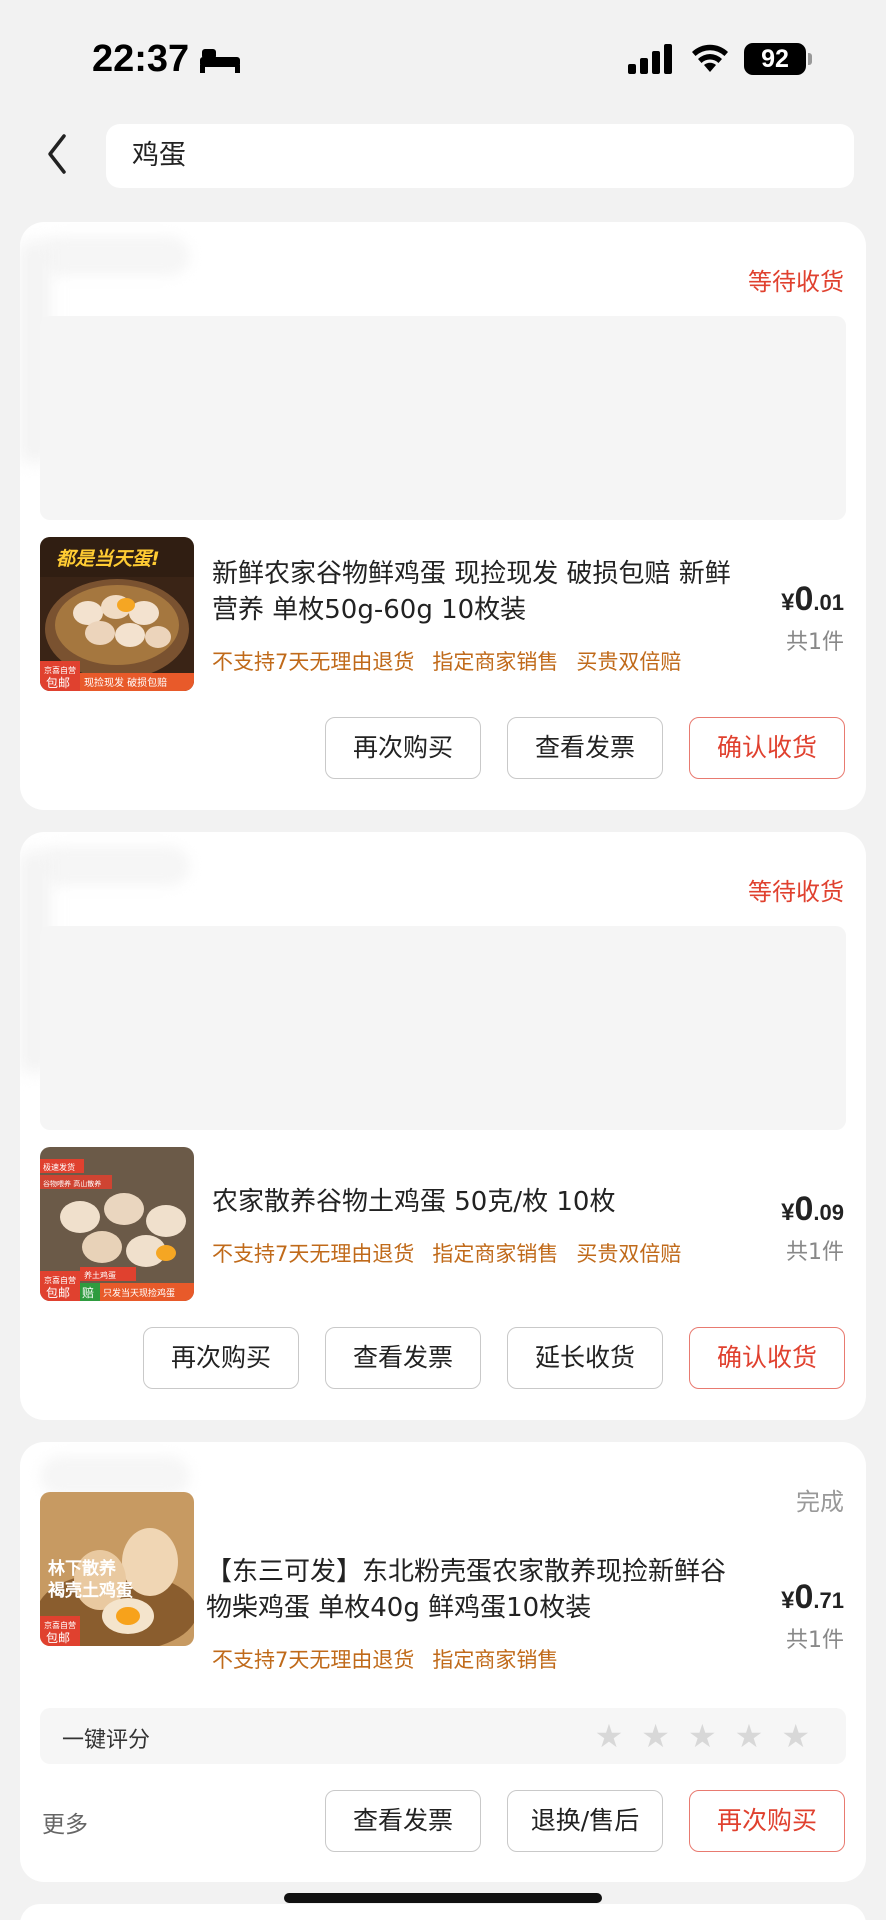 The width and height of the screenshot is (886, 1920). What do you see at coordinates (139, 1293) in the screenshot?
I see `thumb-banner: 只发当天现捡鸡蛋` at bounding box center [139, 1293].